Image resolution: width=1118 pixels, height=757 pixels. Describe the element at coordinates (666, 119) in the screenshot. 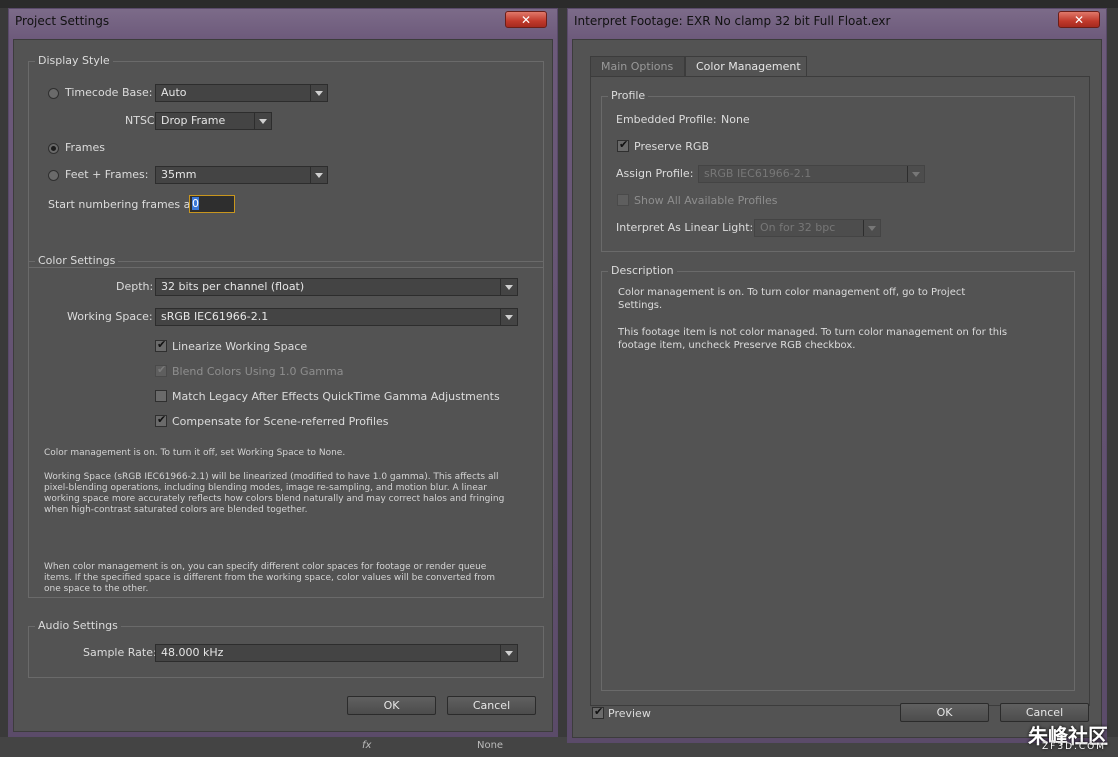

I see `embedded-profile-label: Embedded Profile:` at that location.